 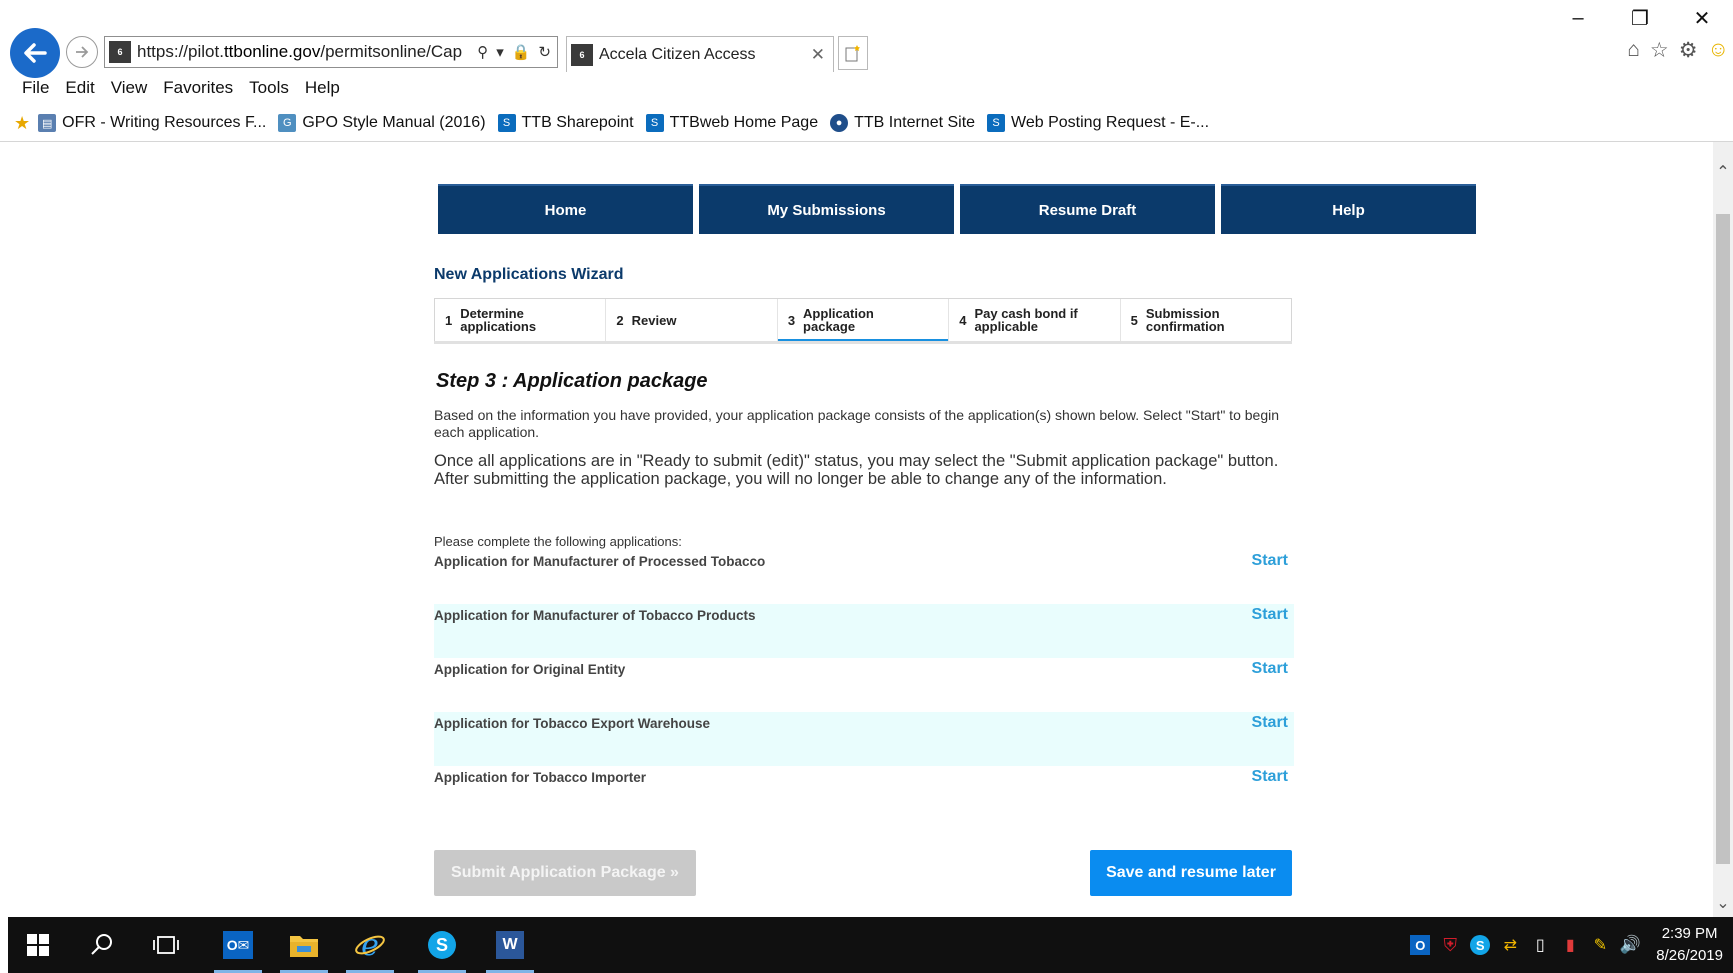 I want to click on search-icon, so click(x=101, y=944).